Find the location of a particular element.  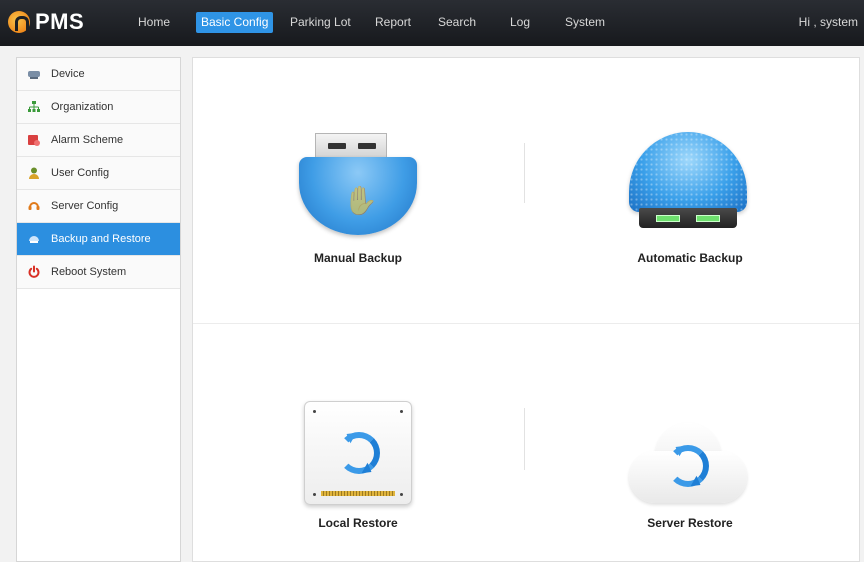

sidebar-item-backup-and-restore: Backup and Restore is located at coordinates (98, 239).